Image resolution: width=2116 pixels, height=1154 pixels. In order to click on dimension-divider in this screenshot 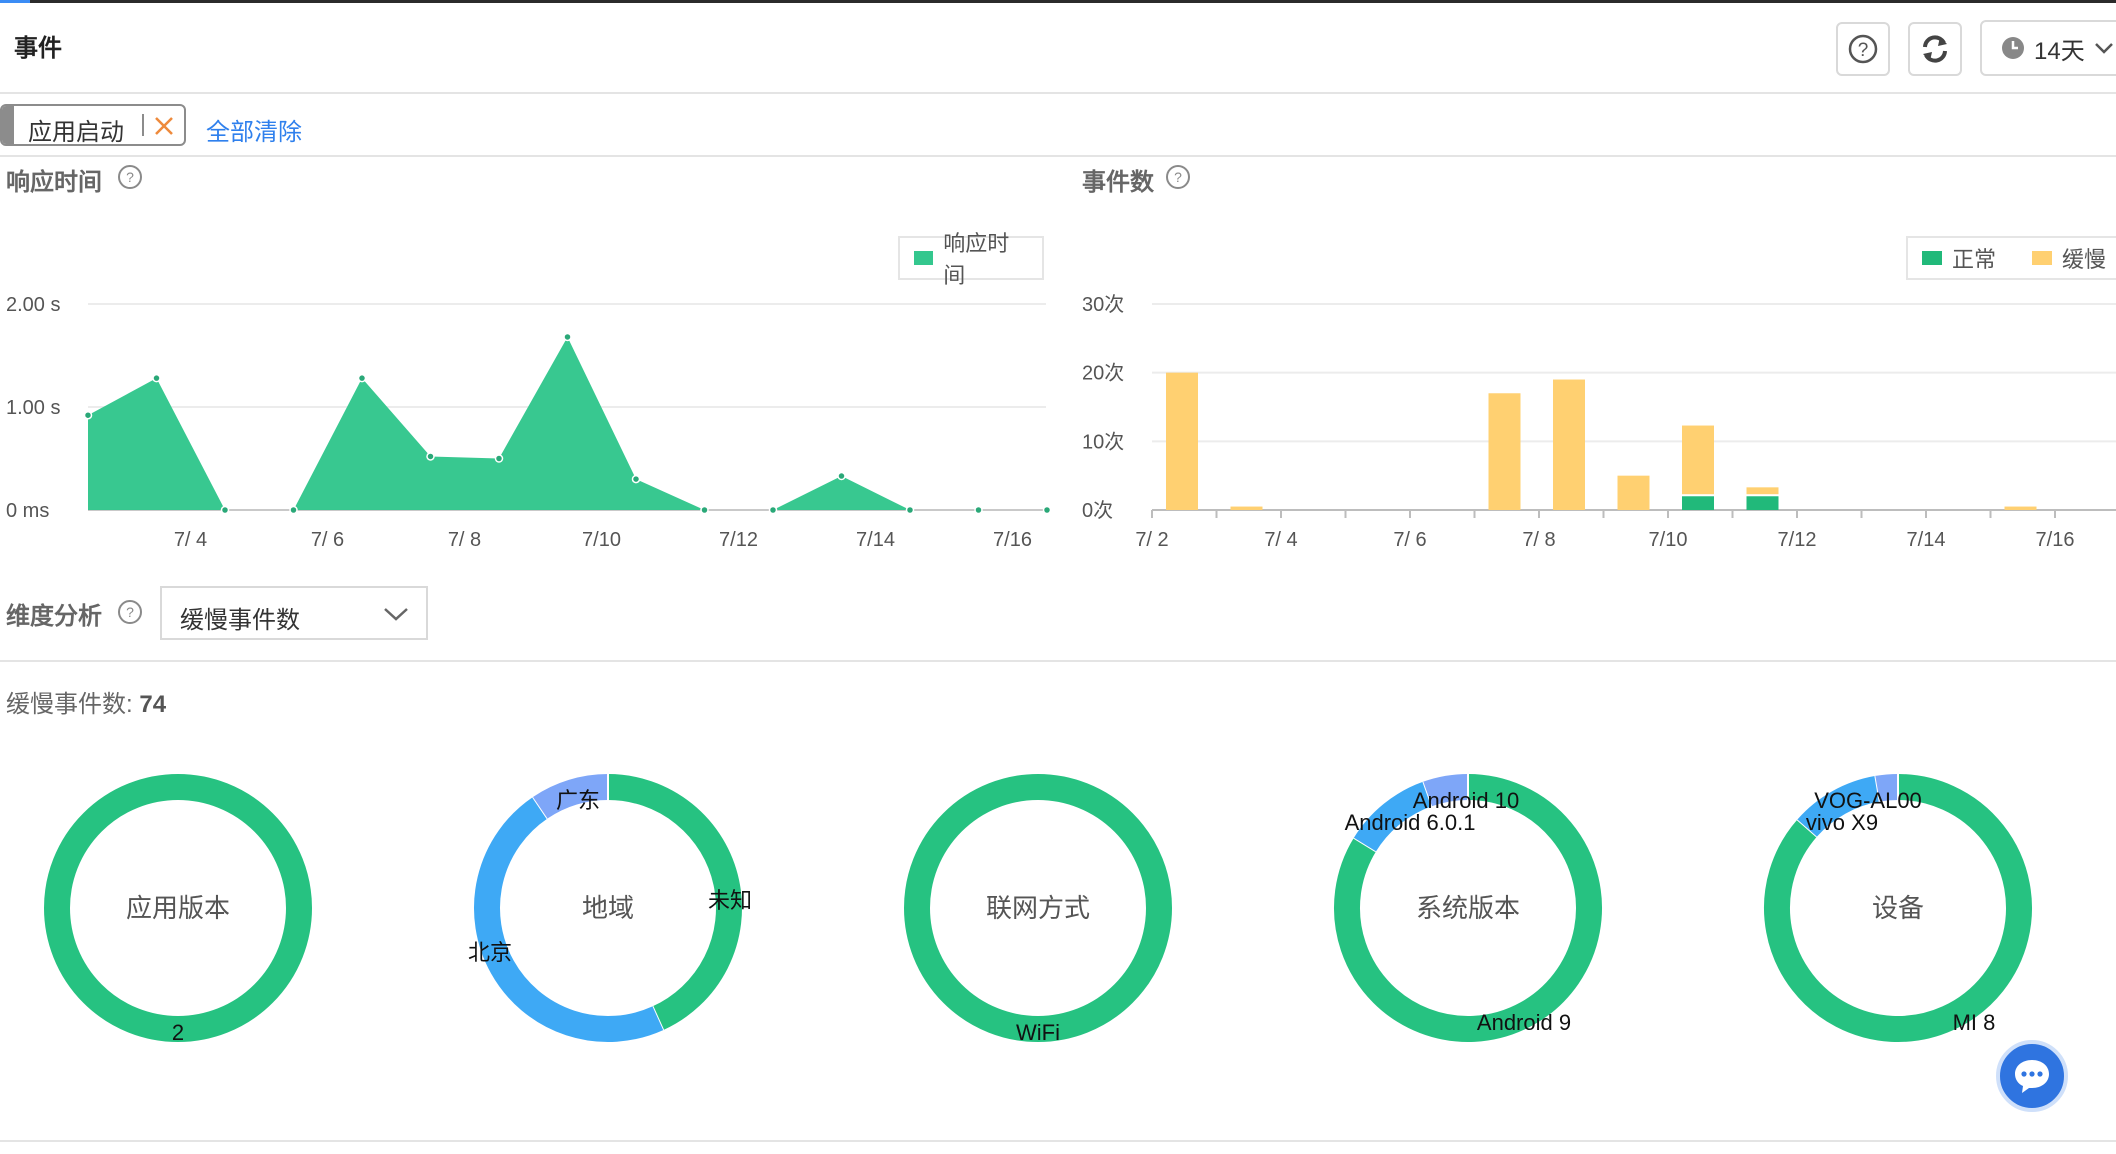, I will do `click(1058, 661)`.